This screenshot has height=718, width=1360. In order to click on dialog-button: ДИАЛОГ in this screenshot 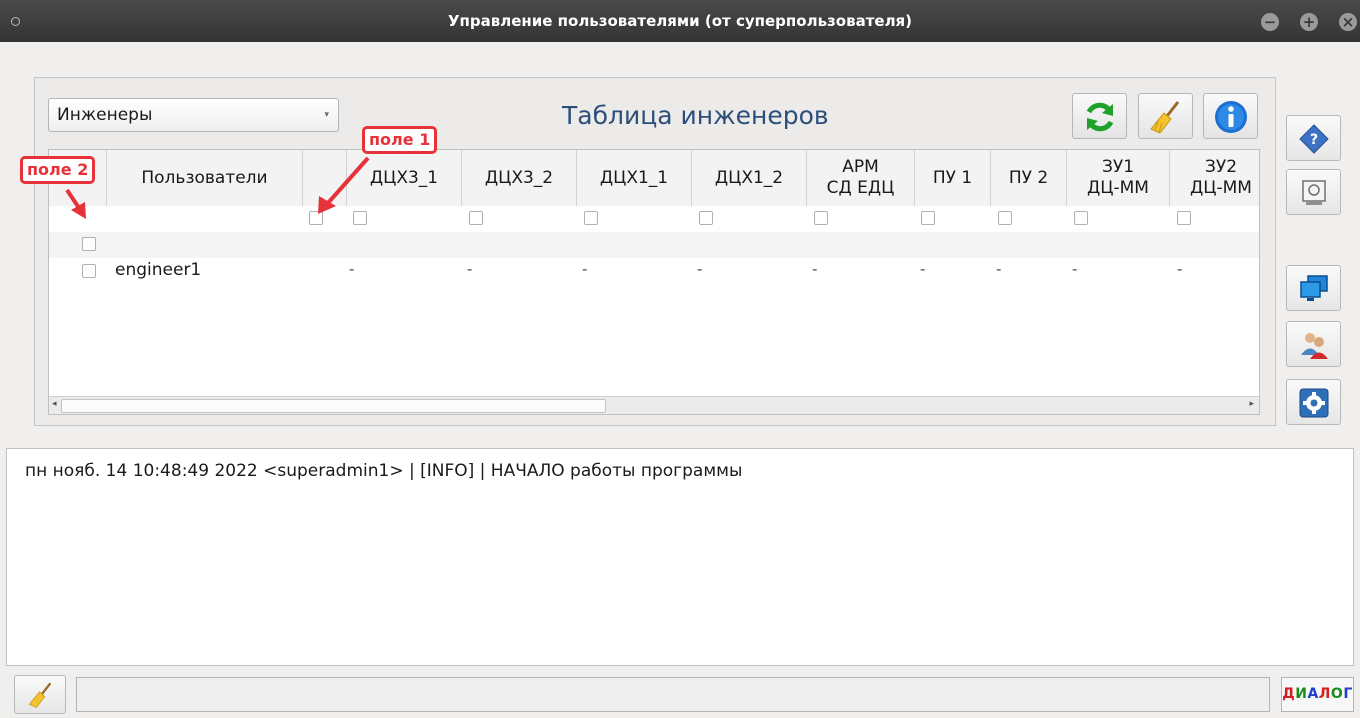, I will do `click(1317, 694)`.